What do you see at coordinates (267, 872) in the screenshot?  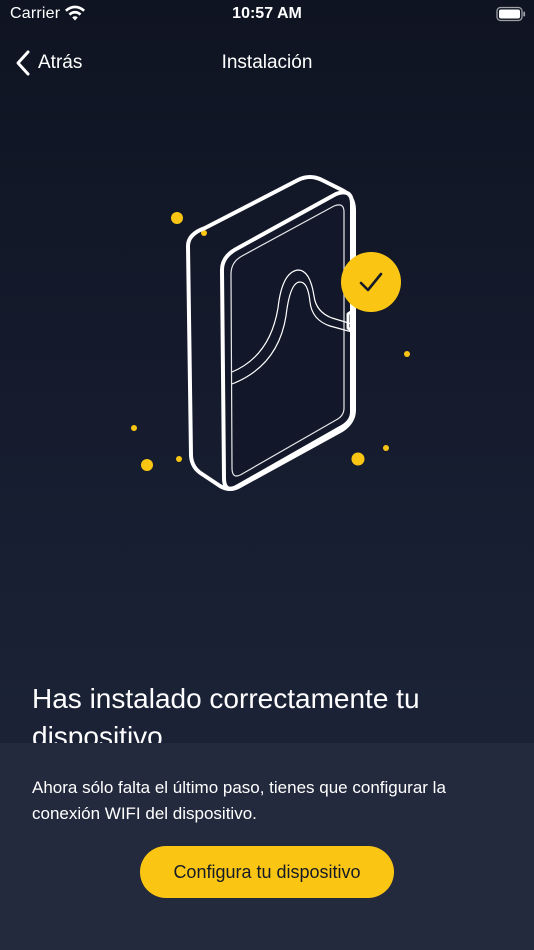 I see `configure-device-button: Configura tu dispositivo` at bounding box center [267, 872].